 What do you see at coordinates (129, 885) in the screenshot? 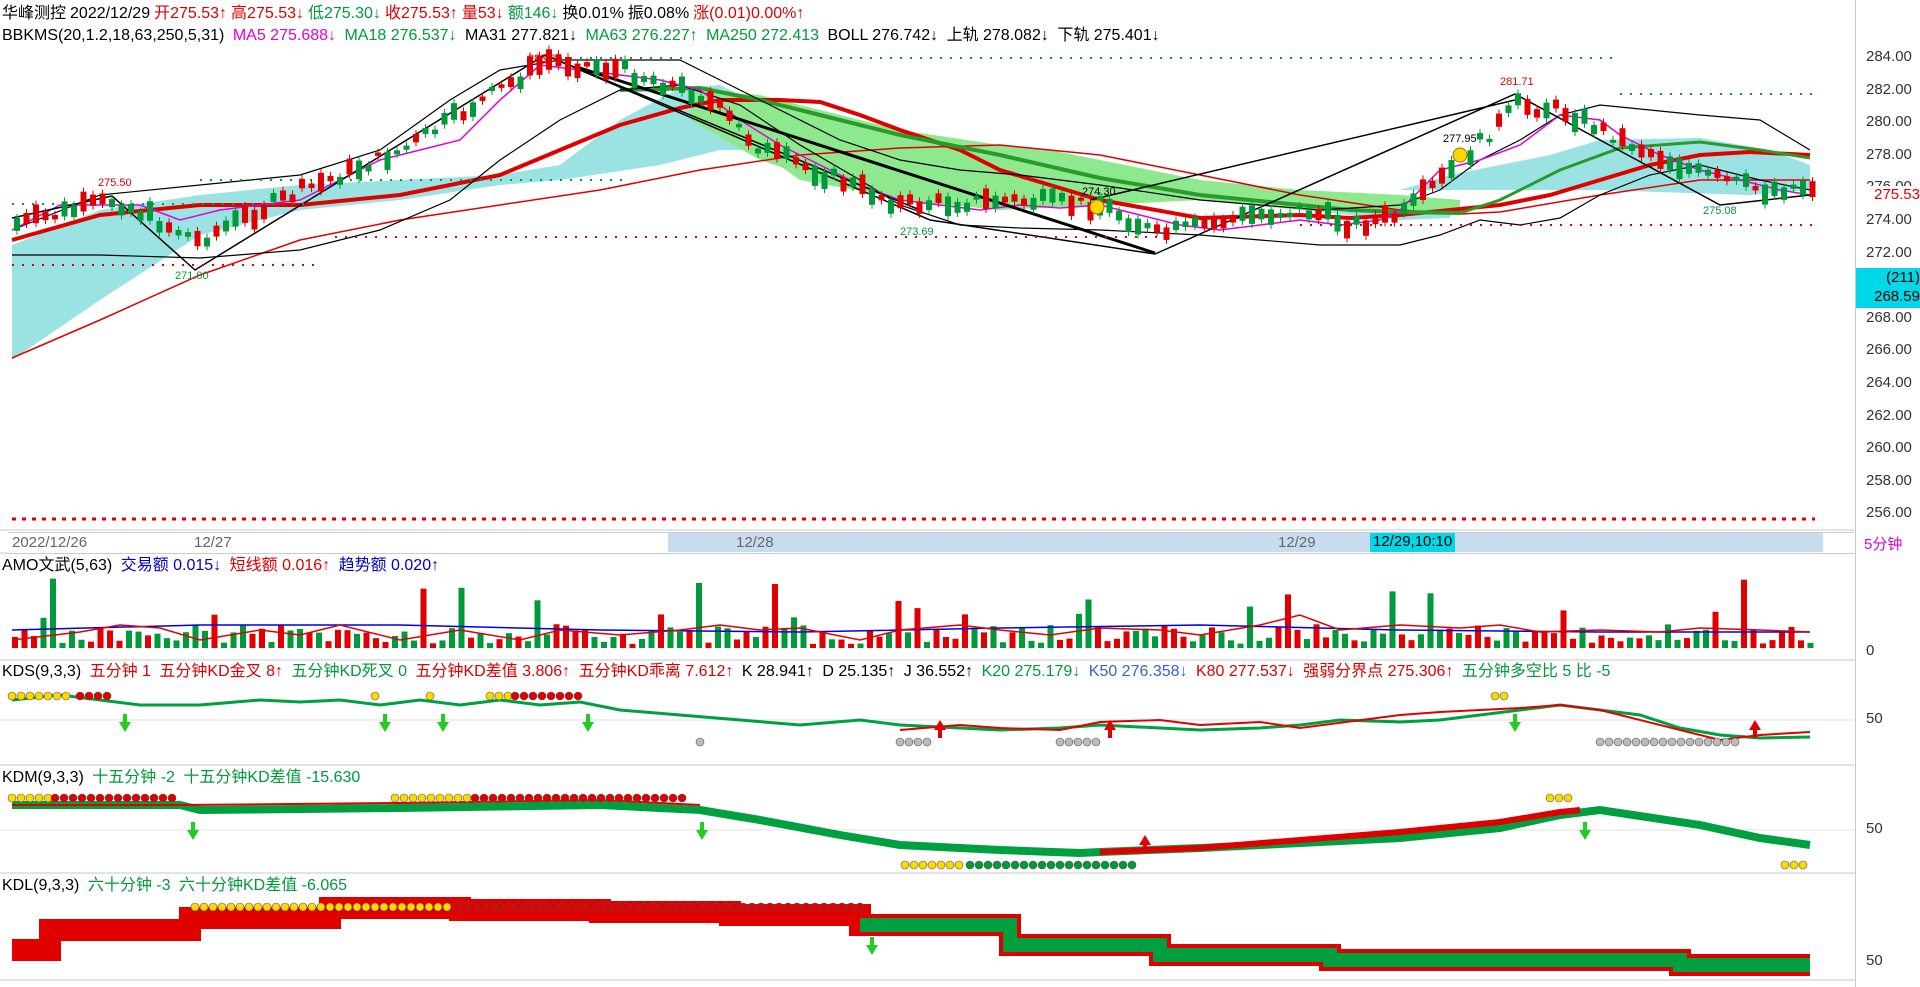
I see `kdl-a: 六十分钟 -3` at bounding box center [129, 885].